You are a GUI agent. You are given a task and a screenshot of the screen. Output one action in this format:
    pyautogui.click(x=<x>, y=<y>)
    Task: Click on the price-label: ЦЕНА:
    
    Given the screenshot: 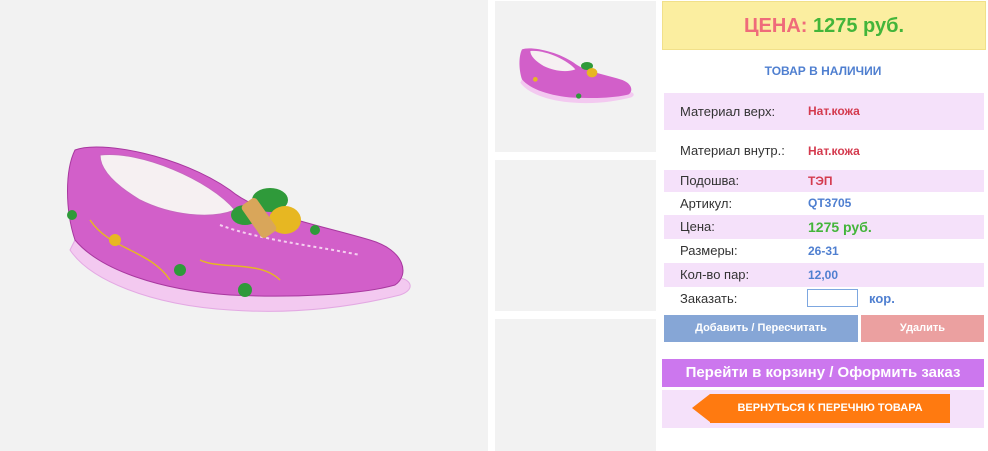 What is the action you would take?
    pyautogui.click(x=775, y=26)
    